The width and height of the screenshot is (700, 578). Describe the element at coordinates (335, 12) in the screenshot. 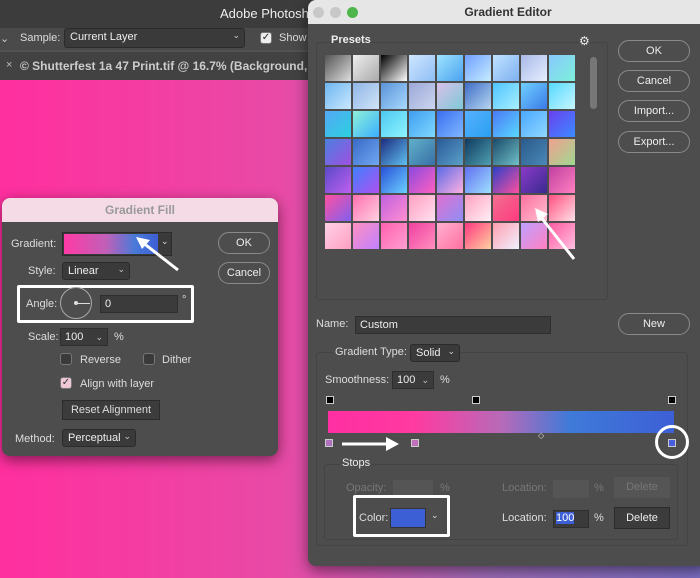

I see `minimize-window-button` at that location.